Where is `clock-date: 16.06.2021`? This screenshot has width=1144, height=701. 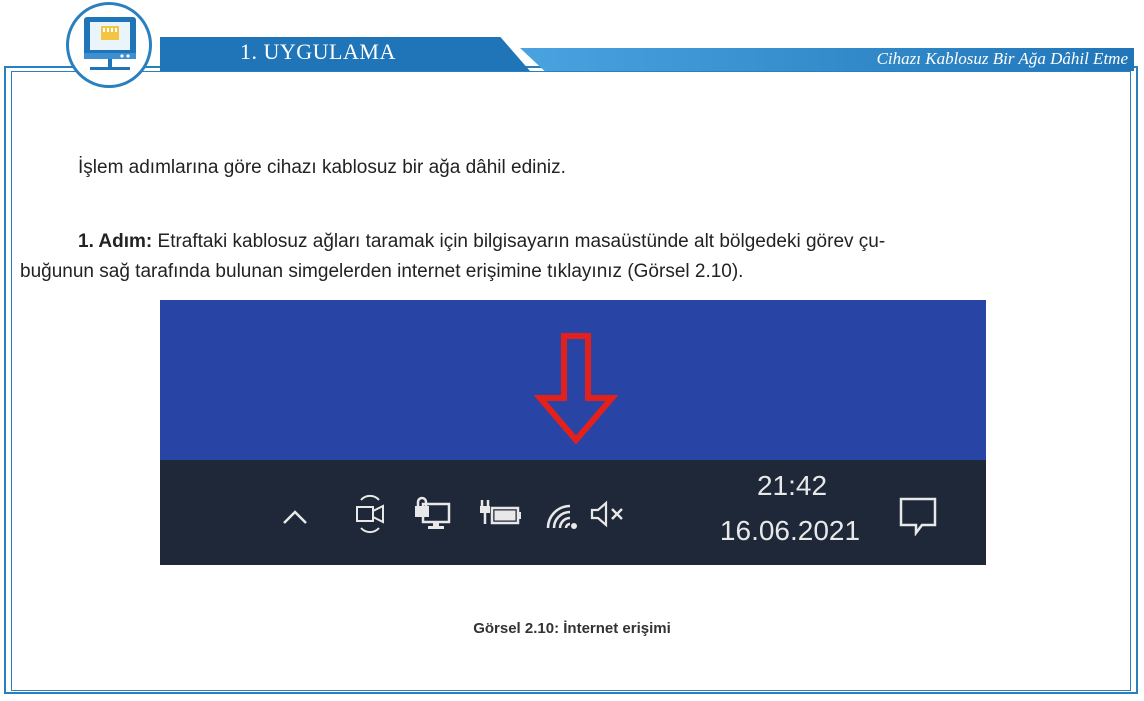 clock-date: 16.06.2021 is located at coordinates (790, 531).